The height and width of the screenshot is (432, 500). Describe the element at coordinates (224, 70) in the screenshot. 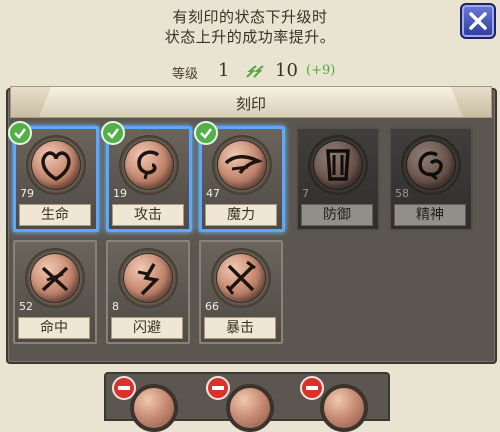

I see `level-current: 1` at that location.